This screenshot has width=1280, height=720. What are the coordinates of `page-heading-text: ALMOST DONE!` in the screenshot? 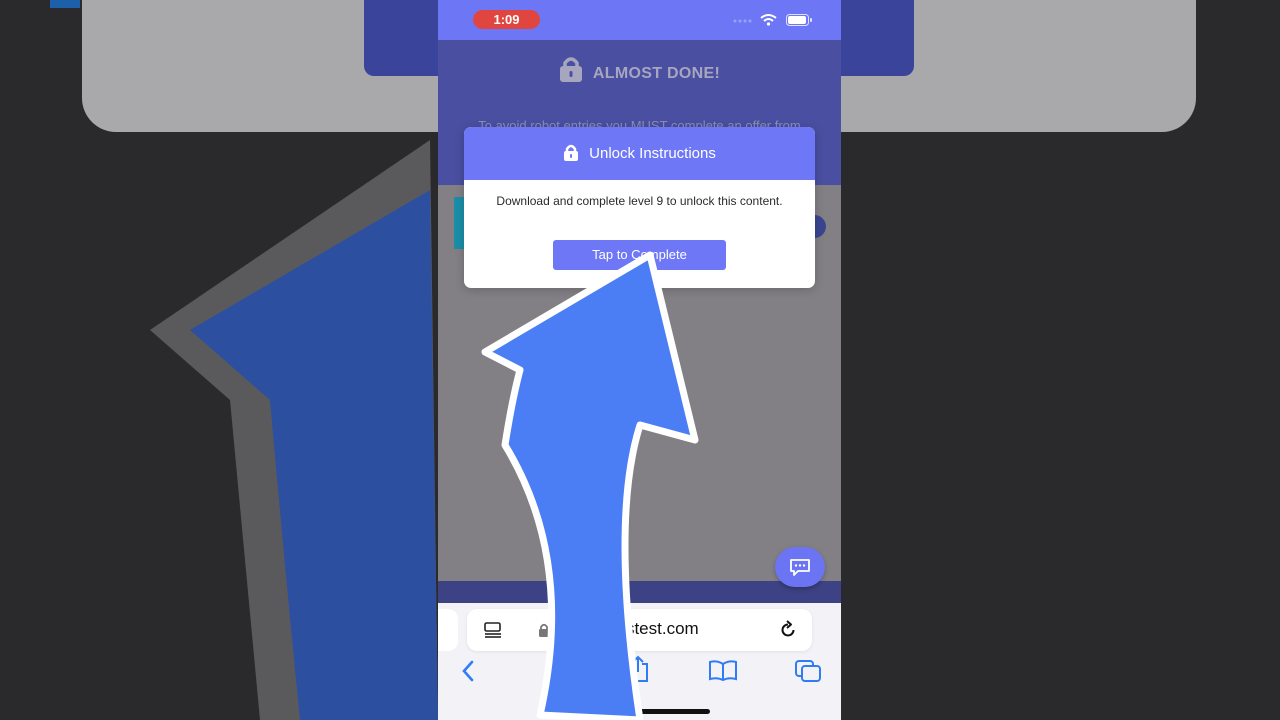 It's located at (656, 73).